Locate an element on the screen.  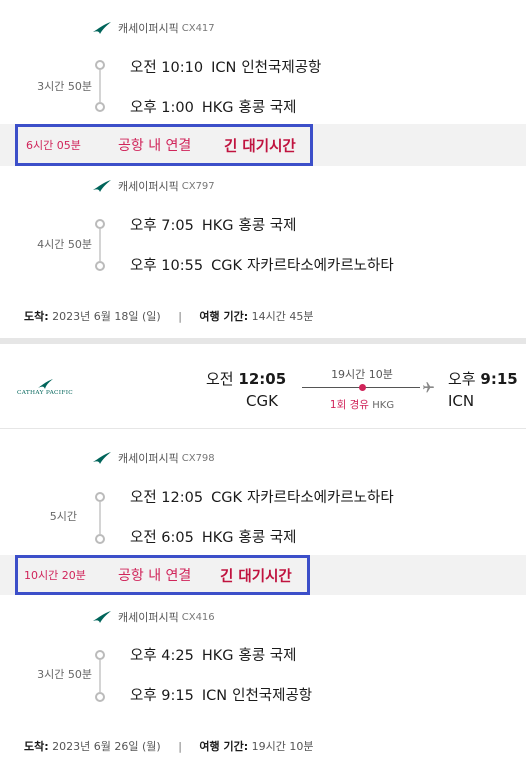
cathay-logo: CATHAY PACIFIC is located at coordinates (45, 389).